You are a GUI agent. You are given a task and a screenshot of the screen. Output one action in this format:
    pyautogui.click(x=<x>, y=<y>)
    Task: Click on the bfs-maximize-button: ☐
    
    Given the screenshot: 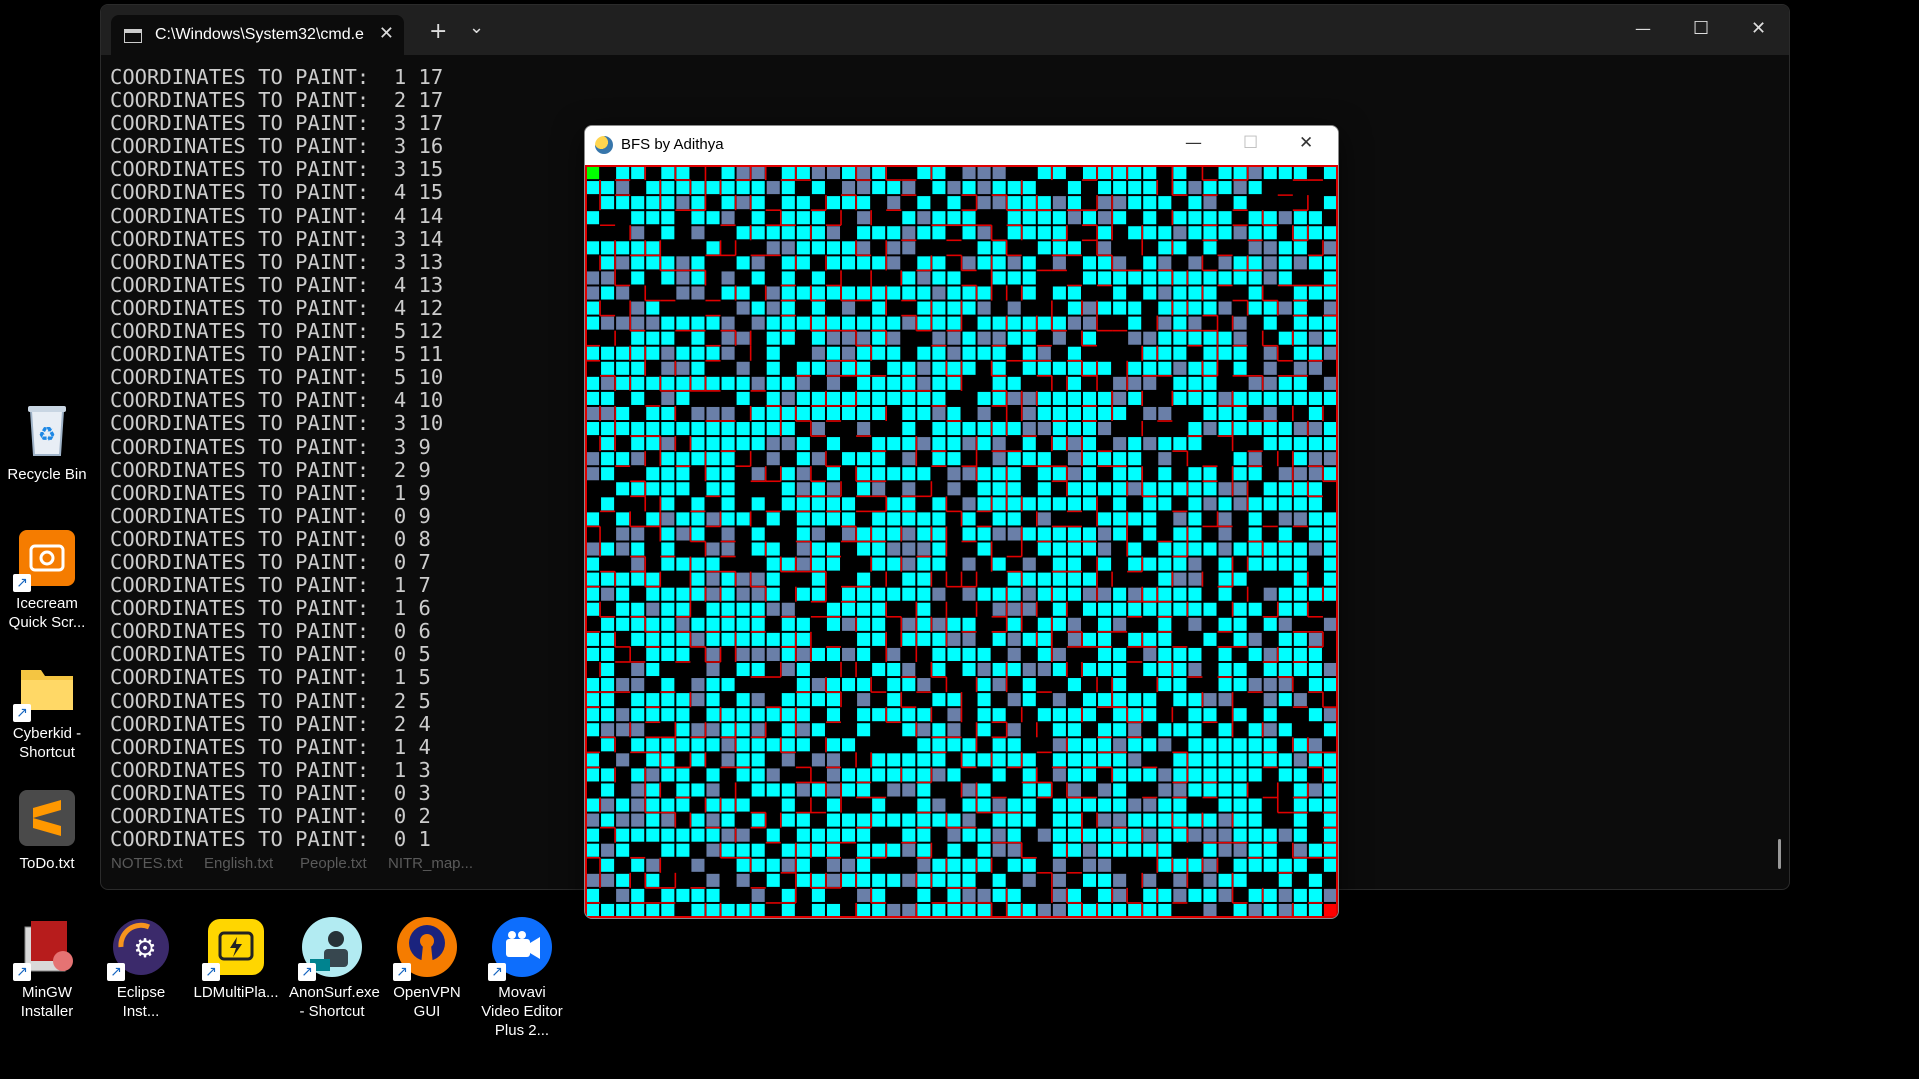 What is the action you would take?
    pyautogui.click(x=1250, y=143)
    